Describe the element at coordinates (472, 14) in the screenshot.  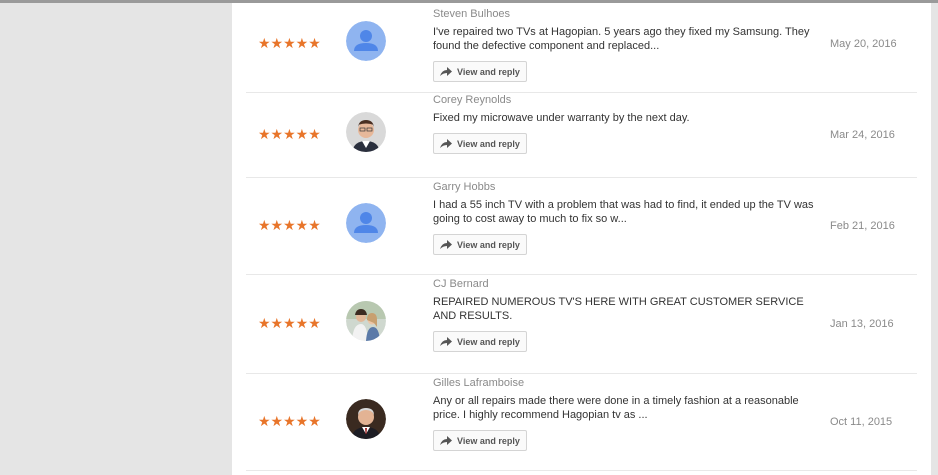
I see `review-author: Steven Bulhoes` at that location.